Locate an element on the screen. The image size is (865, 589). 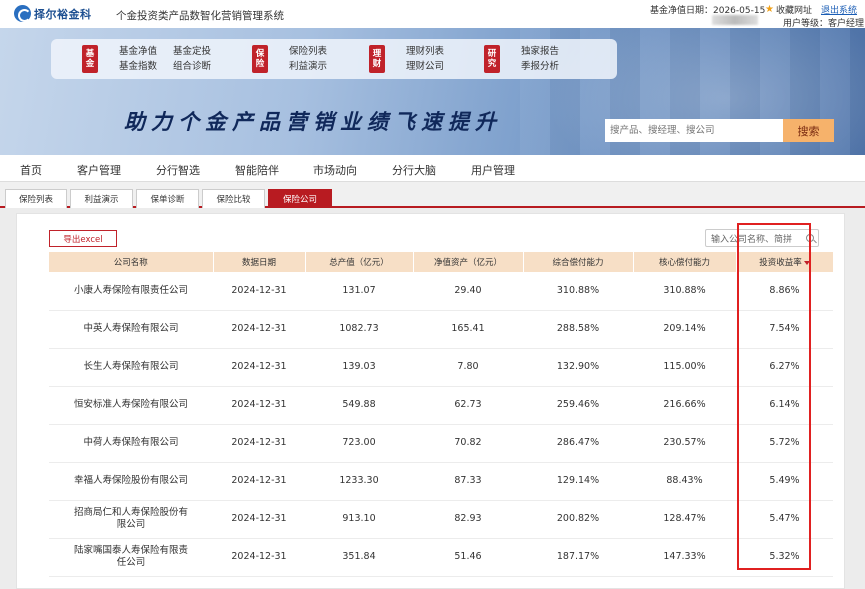
company-search-placeholder: 输入公司名称、简拼 is located at coordinates (752, 239).